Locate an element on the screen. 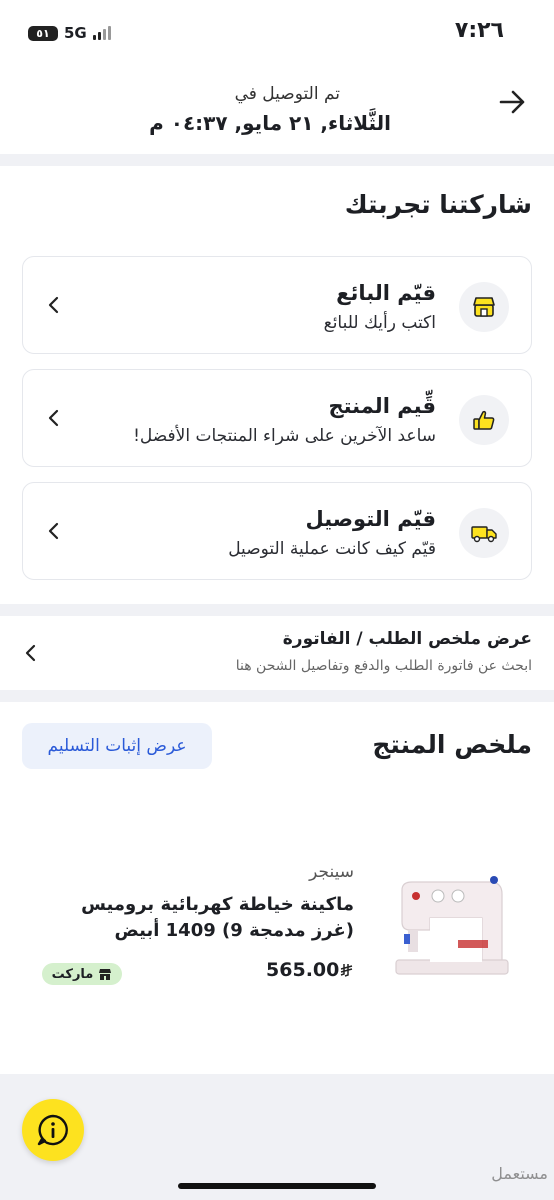 The image size is (554, 1200). rate-delivery-subtitle: قيّم كيف كانت عملية التوصيل is located at coordinates (332, 549).